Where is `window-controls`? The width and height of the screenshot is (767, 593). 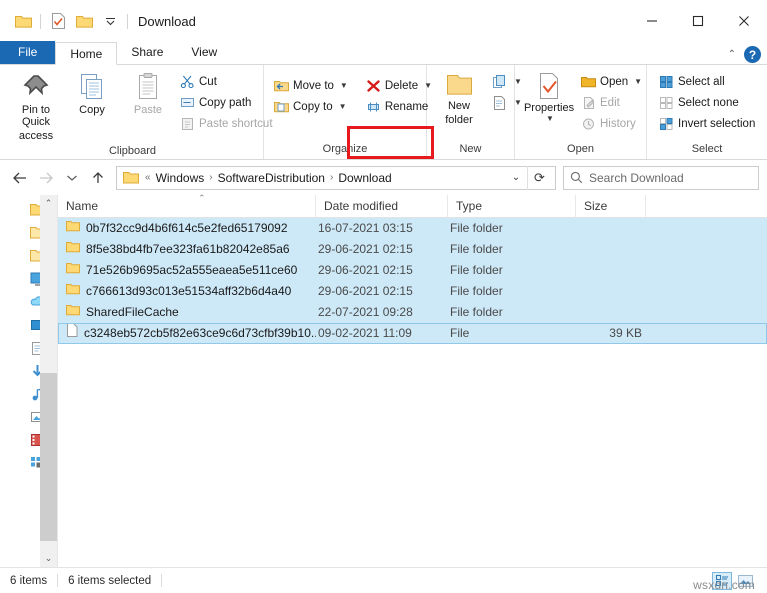 window-controls is located at coordinates (698, 21).